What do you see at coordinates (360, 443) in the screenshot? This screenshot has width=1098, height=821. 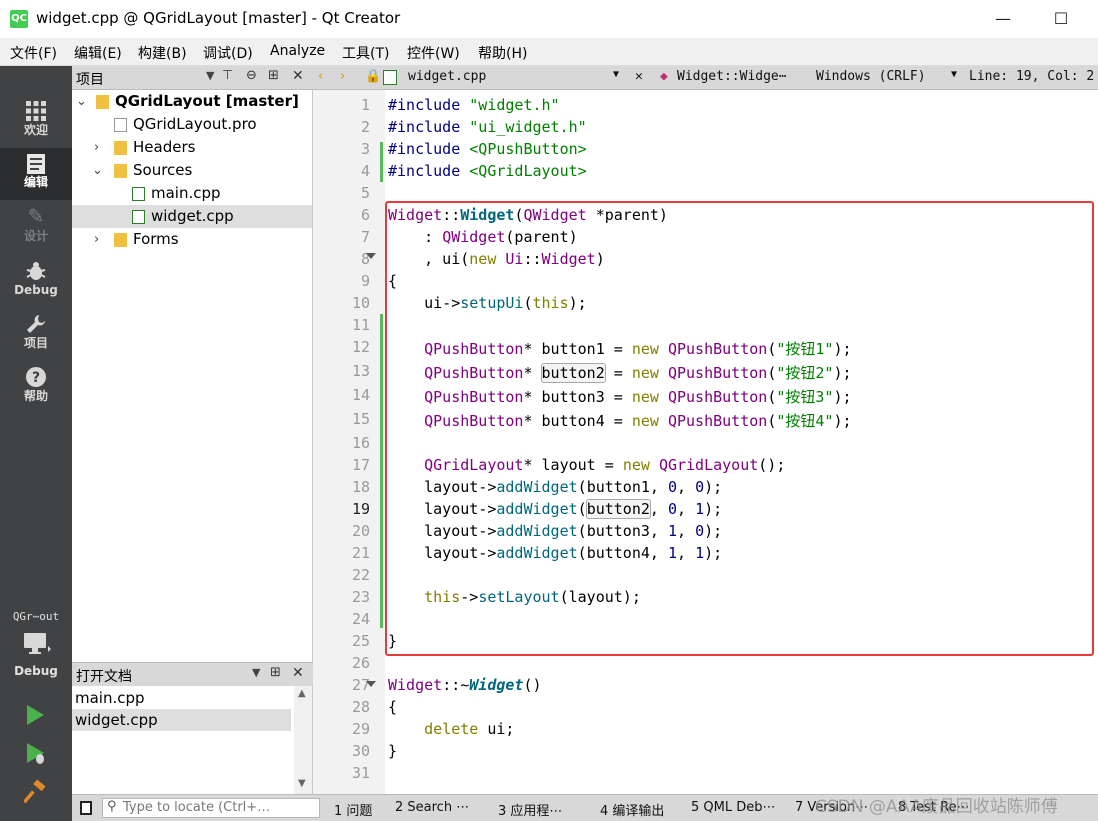 I see `line-number: 16` at bounding box center [360, 443].